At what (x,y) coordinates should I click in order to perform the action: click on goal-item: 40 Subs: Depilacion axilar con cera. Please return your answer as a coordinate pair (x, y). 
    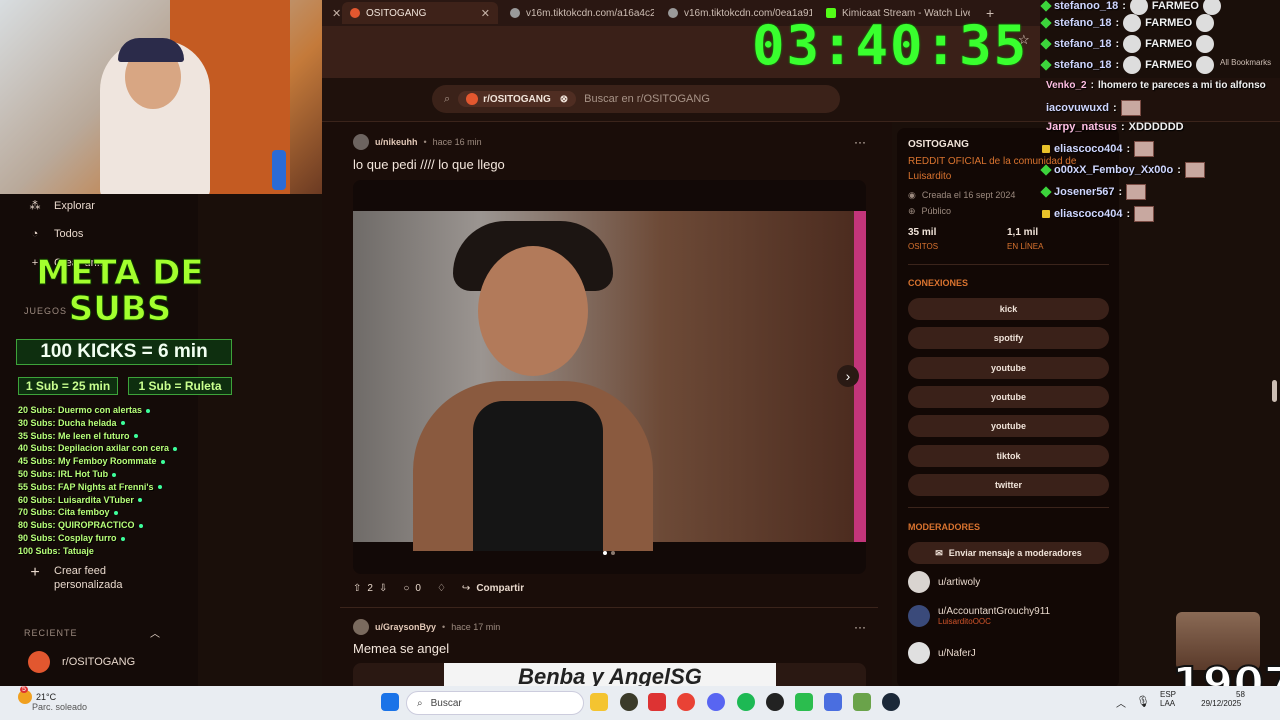
    Looking at the image, I should click on (108, 448).